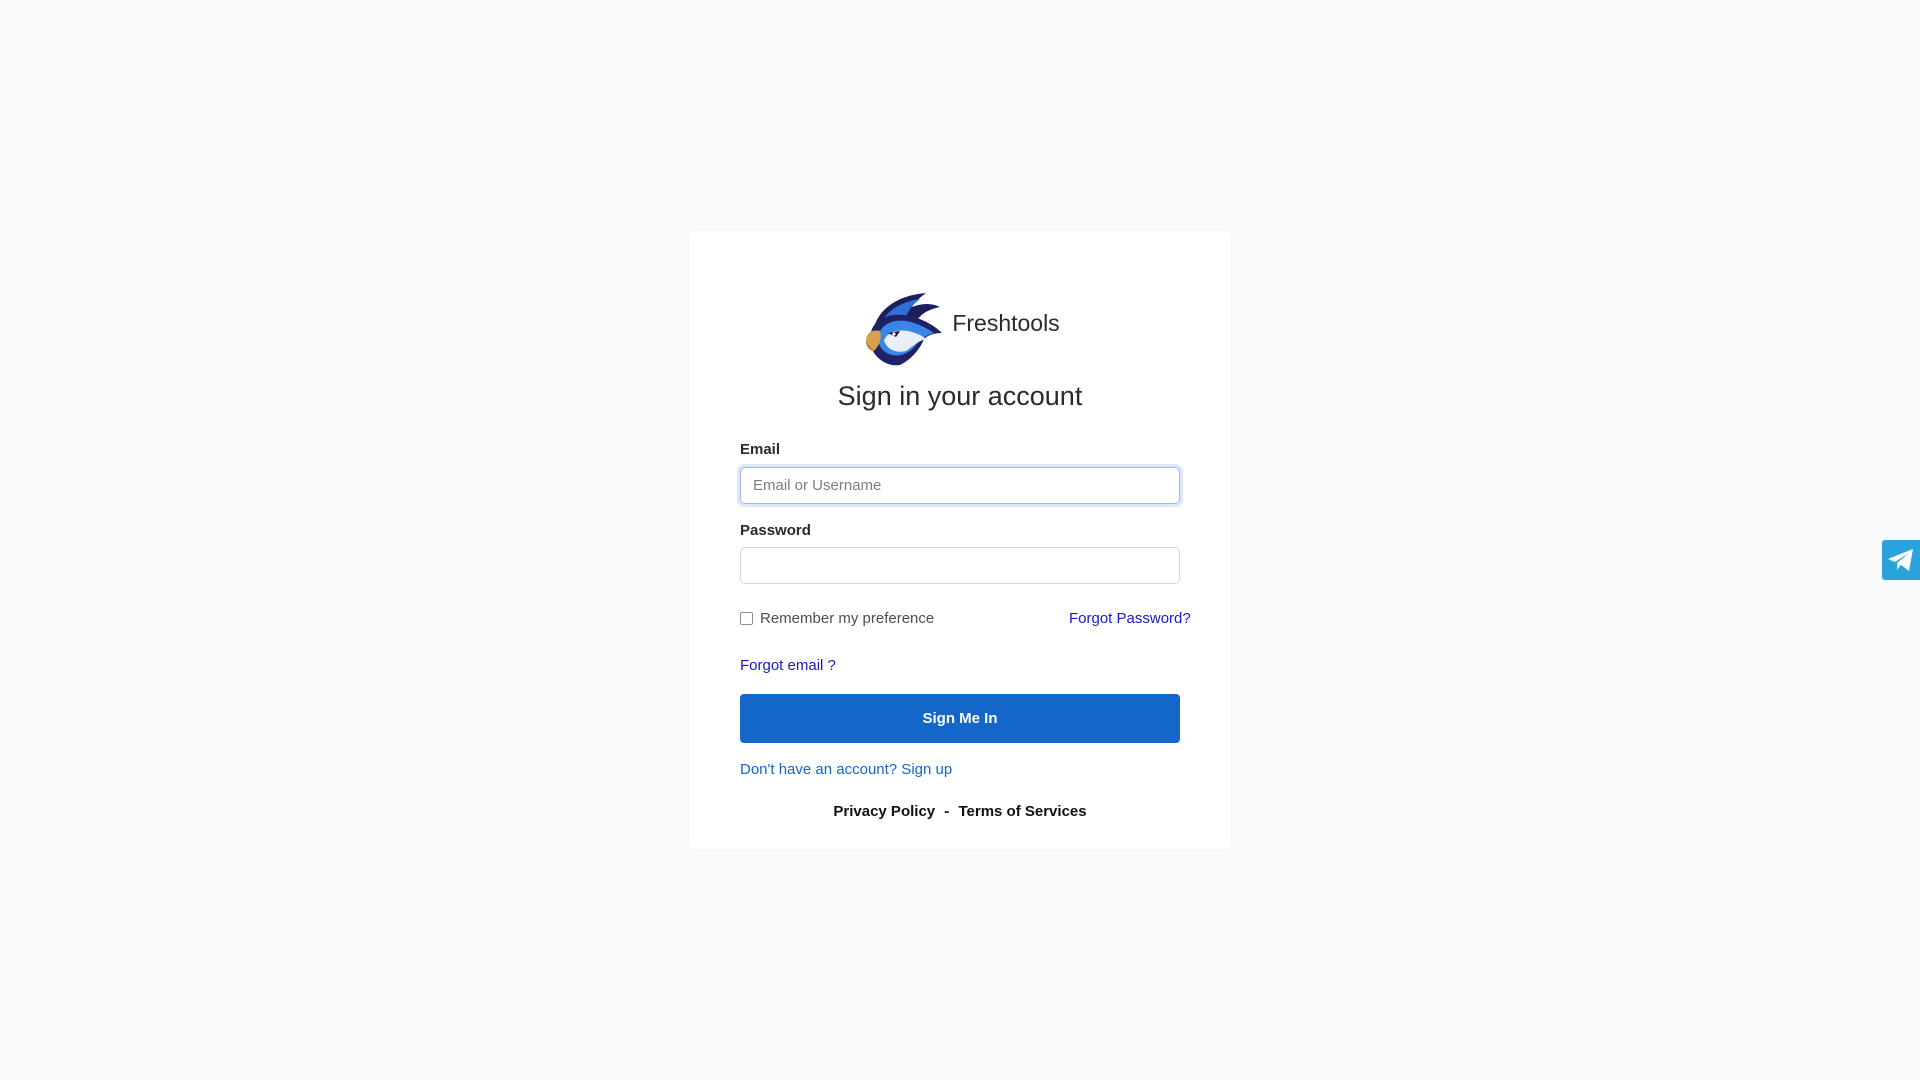 Image resolution: width=1920 pixels, height=1080 pixels. I want to click on forgot-password-link: Forgot Password?, so click(1130, 618).